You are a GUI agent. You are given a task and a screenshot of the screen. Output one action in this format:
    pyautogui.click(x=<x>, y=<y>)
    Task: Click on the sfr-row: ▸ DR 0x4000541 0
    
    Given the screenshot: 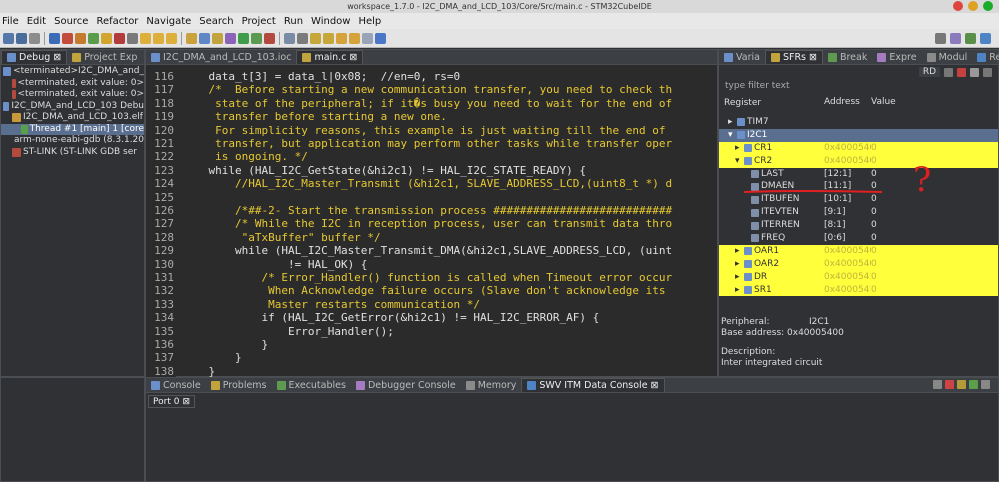 What is the action you would take?
    pyautogui.click(x=858, y=277)
    